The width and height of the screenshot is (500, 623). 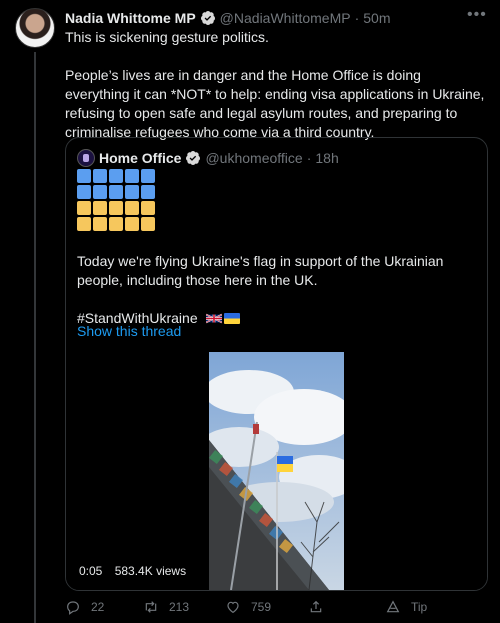 What do you see at coordinates (73, 608) in the screenshot?
I see `reply-icon` at bounding box center [73, 608].